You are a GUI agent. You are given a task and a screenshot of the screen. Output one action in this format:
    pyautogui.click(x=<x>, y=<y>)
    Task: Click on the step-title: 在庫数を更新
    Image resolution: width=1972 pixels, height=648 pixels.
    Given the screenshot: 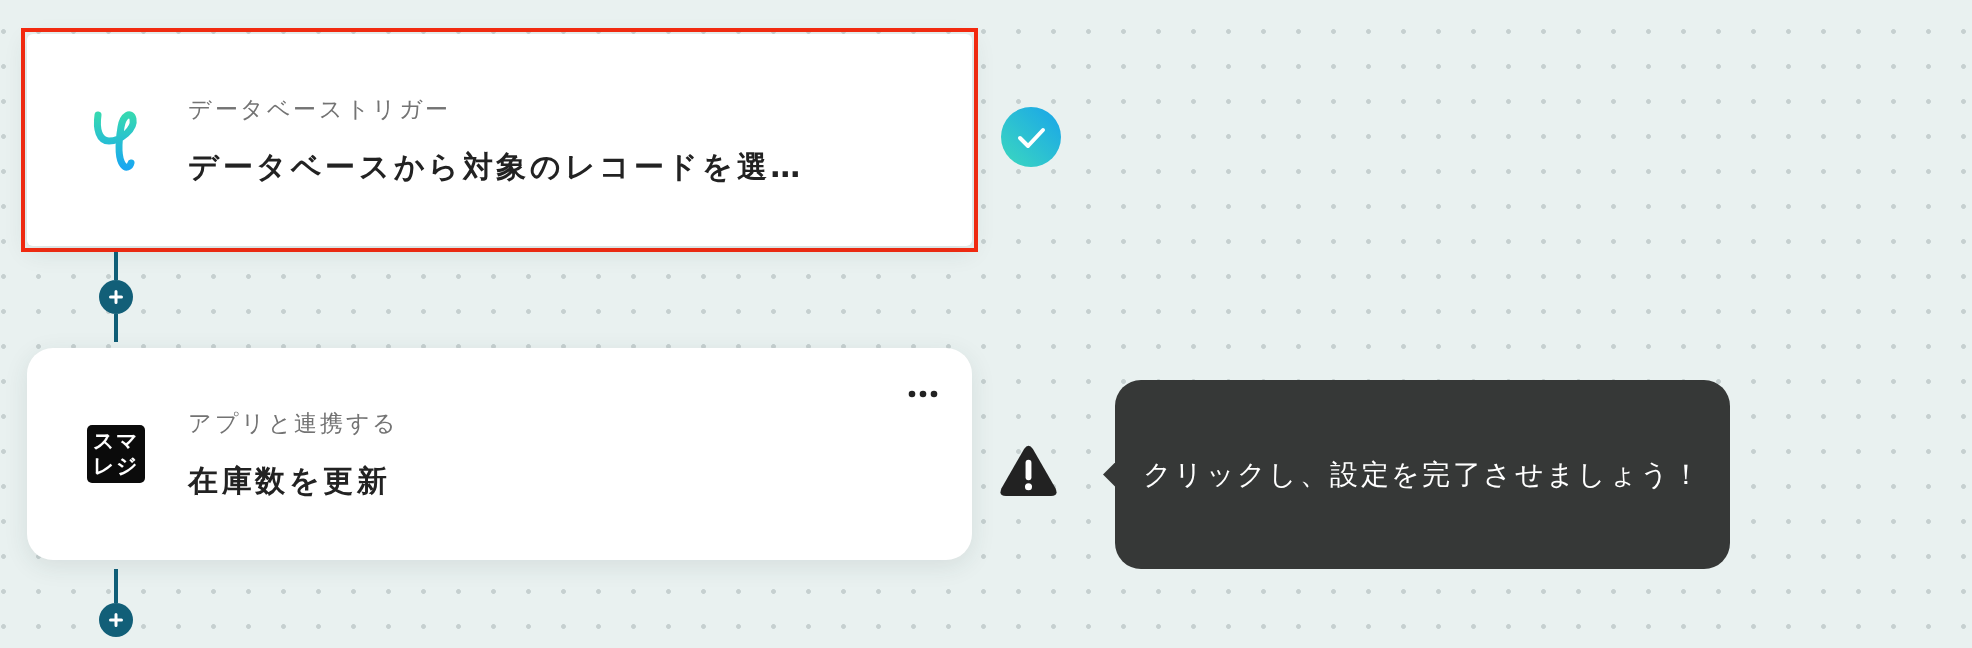 What is the action you would take?
    pyautogui.click(x=290, y=481)
    